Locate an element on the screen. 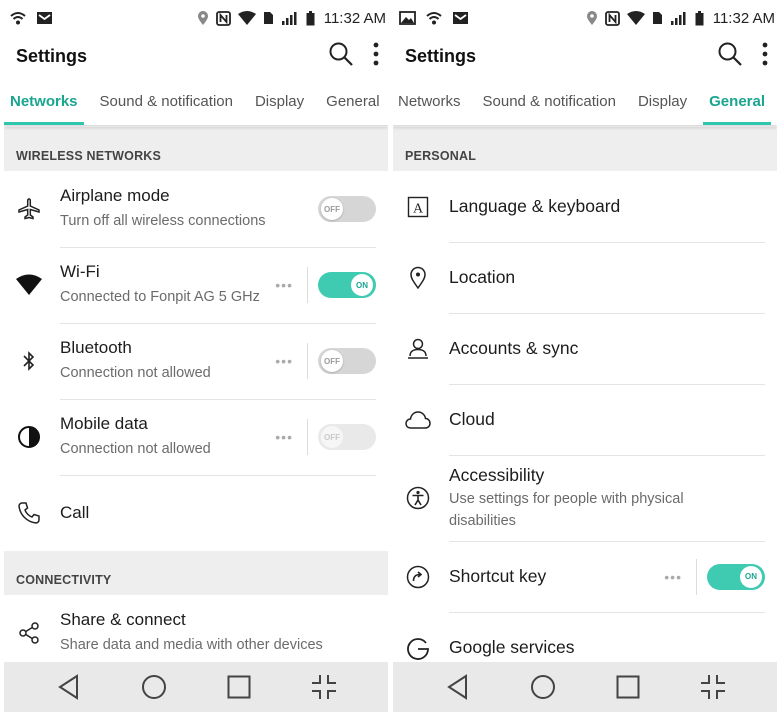 This screenshot has height=712, width=782. item-subtitle-line1: Use settings for people with physical is located at coordinates (566, 498).